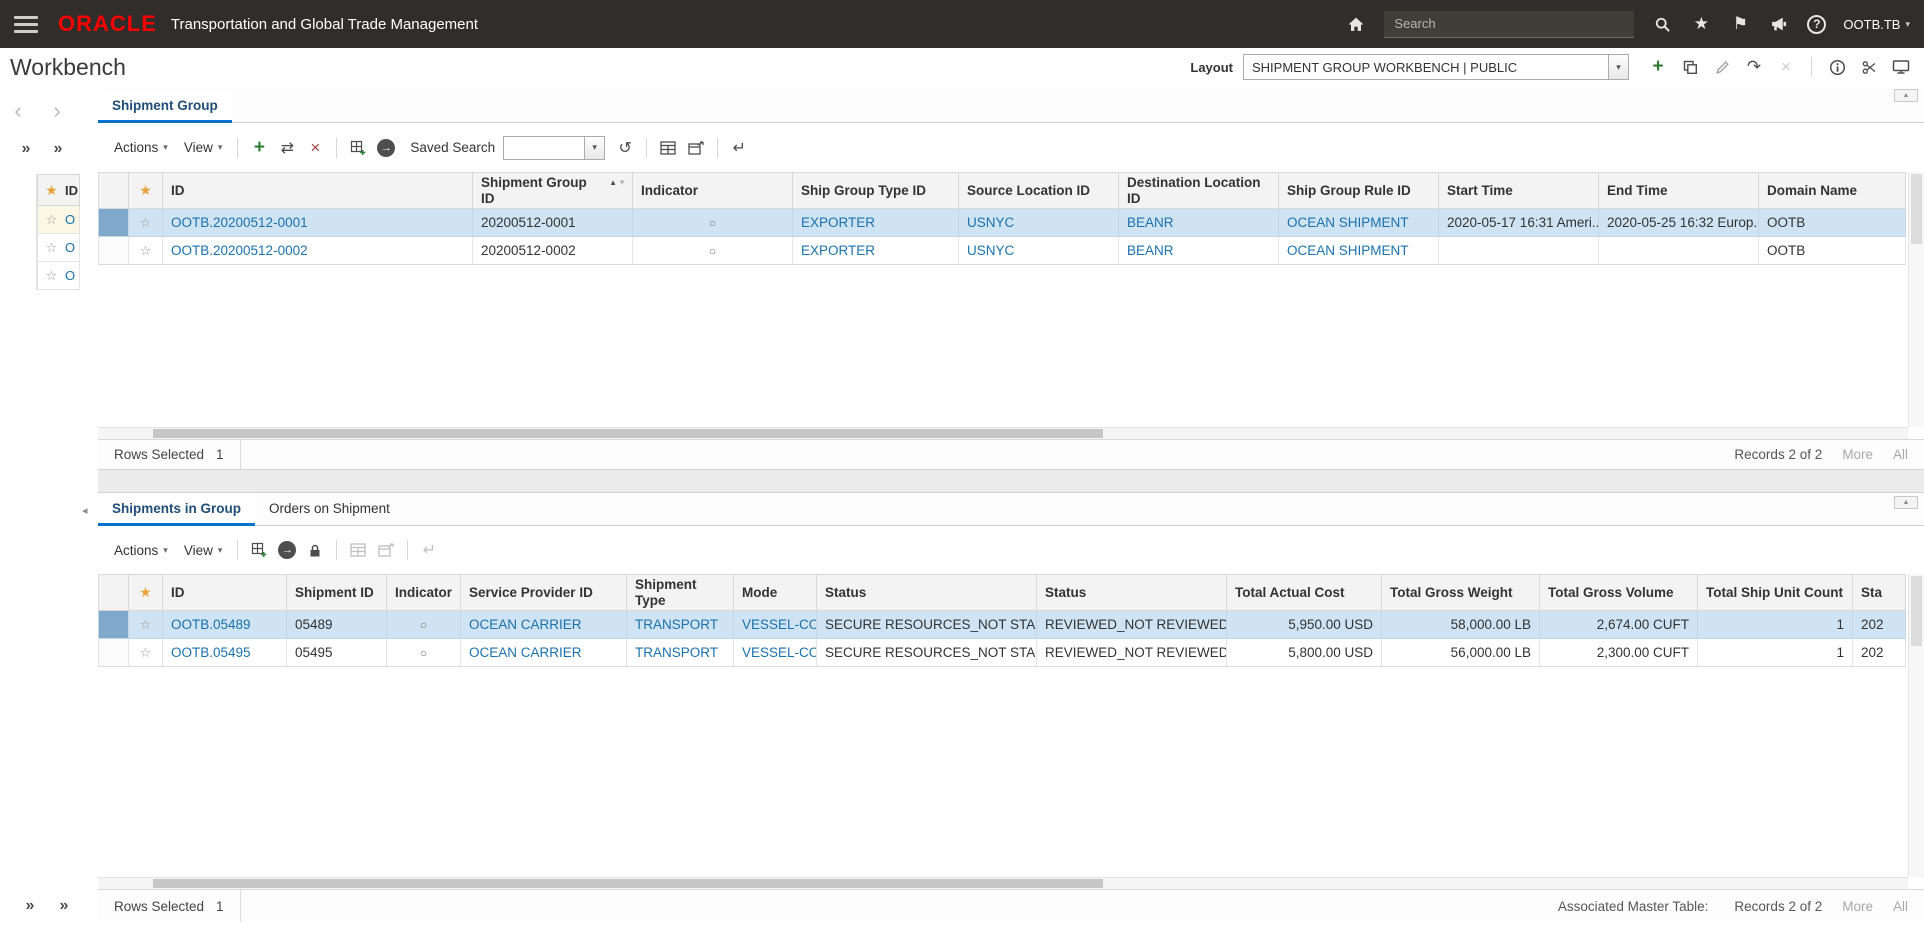 This screenshot has height=939, width=1924. I want to click on delete-layout-button: ×, so click(1786, 67).